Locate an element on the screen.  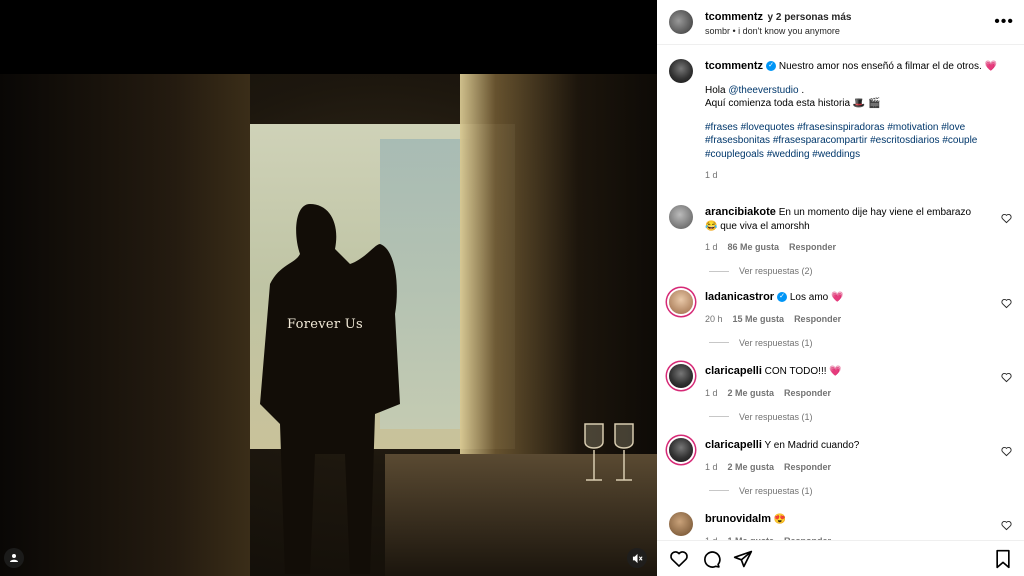
send-icon is located at coordinates (743, 558).